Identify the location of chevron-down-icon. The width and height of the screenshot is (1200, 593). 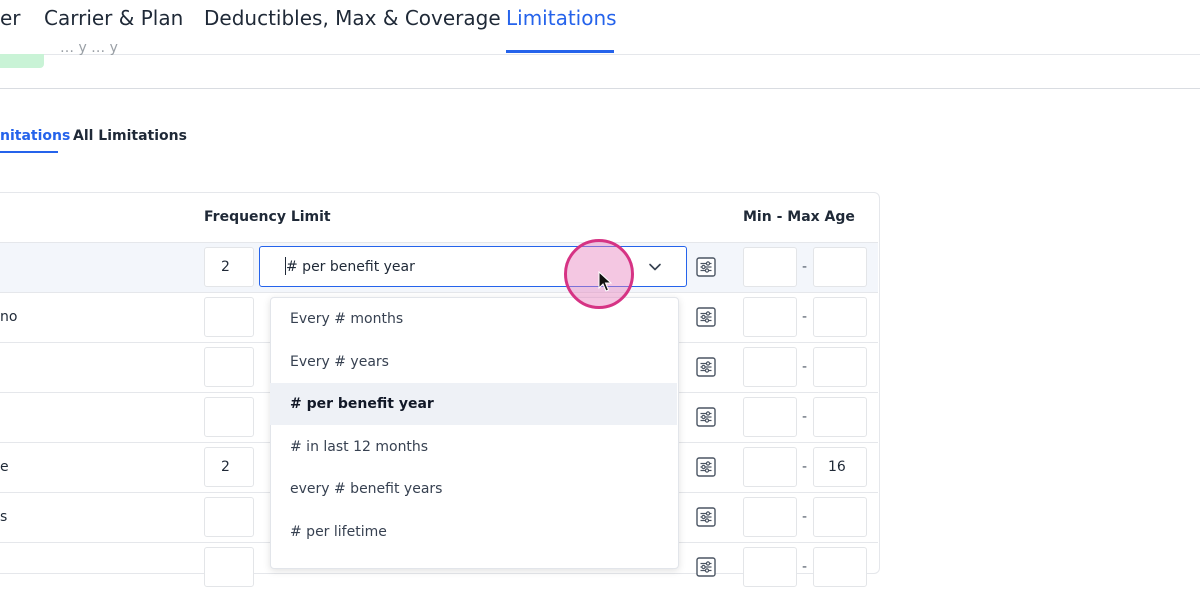
(655, 267).